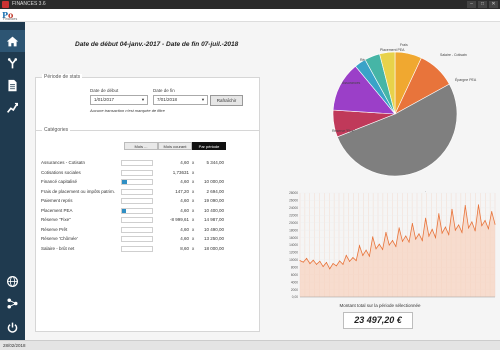 The image size is (500, 350). Describe the element at coordinates (146, 249) in the screenshot. I see `category-row: Salaire - brût net 8,60 x 18 000,00` at that location.